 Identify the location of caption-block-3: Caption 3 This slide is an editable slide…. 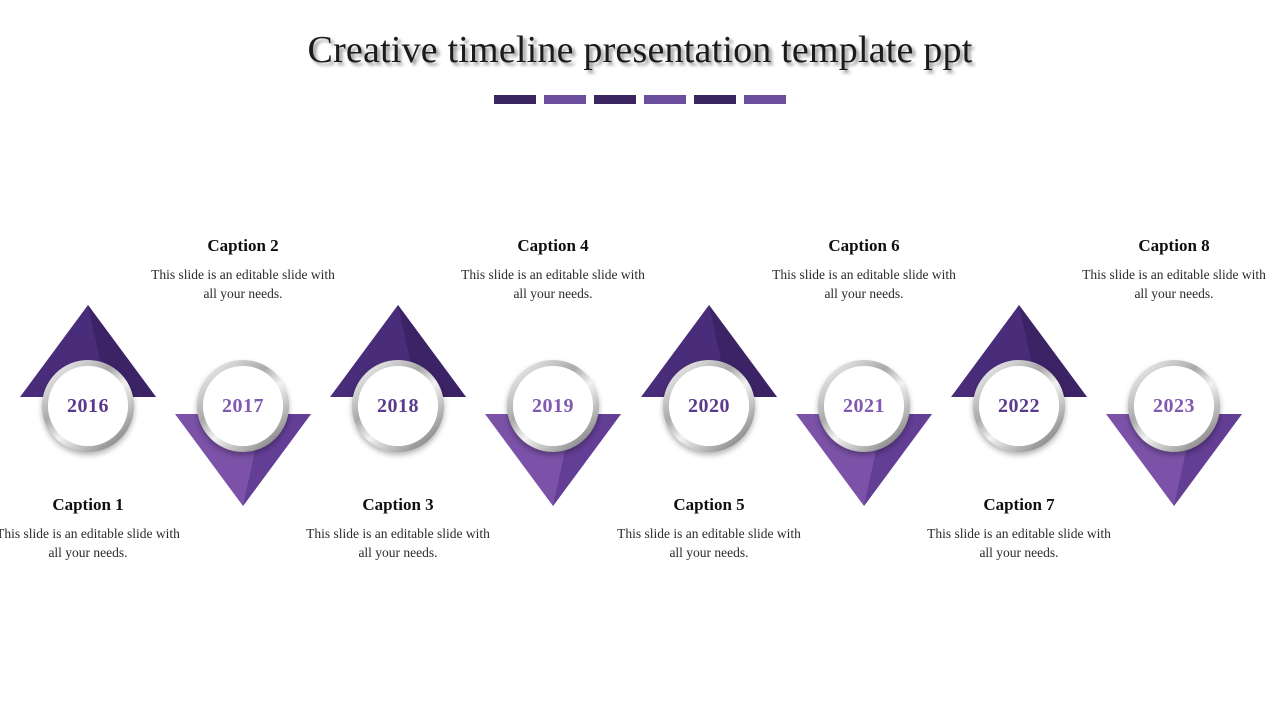
(398, 528).